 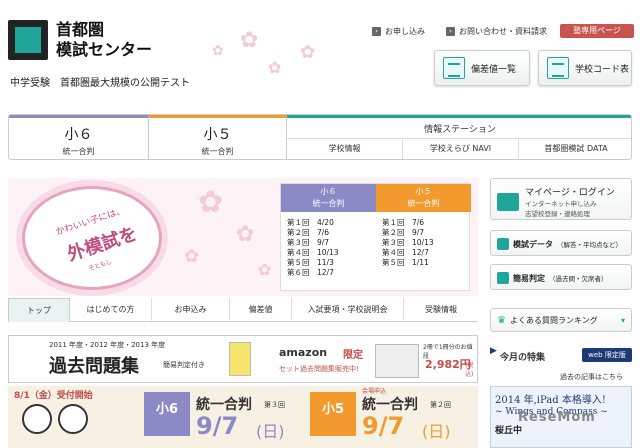 What do you see at coordinates (224, 405) in the screenshot?
I see `sho6-exam-title: 統一合判` at bounding box center [224, 405].